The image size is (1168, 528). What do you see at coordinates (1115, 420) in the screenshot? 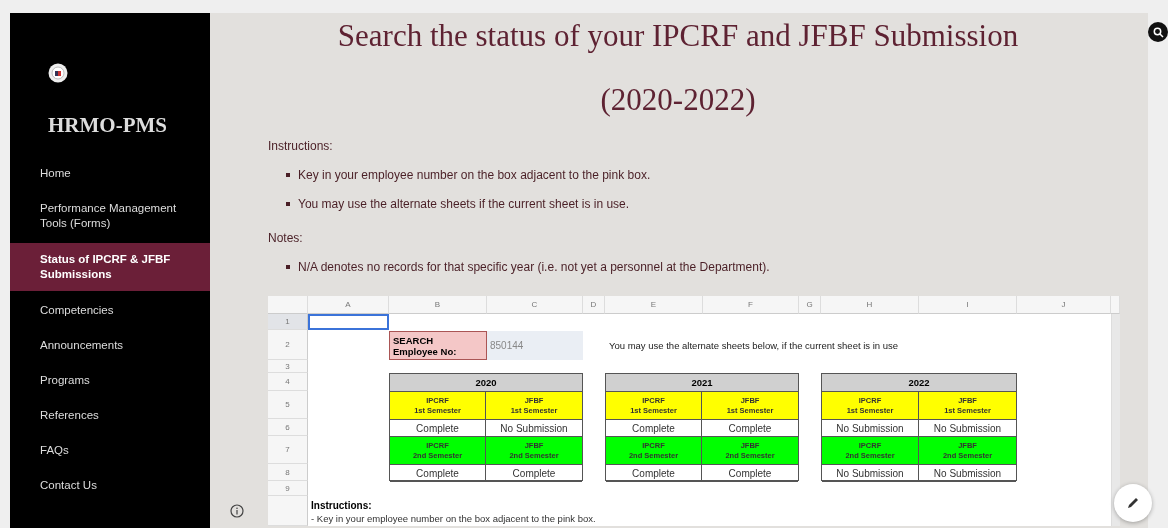
I see `scrollbar` at bounding box center [1115, 420].